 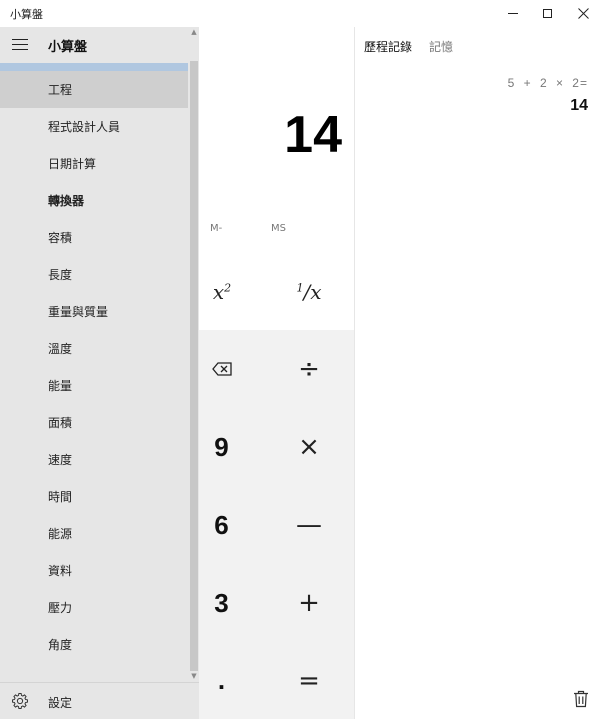 I want to click on close-icon, so click(x=583, y=13).